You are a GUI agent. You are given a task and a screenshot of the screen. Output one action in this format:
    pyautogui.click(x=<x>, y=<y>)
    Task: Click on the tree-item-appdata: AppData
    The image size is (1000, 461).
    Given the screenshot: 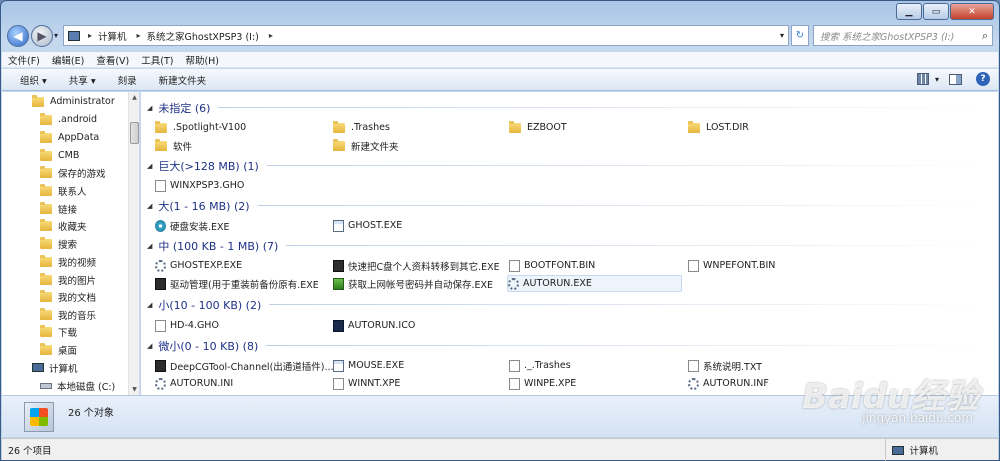 What is the action you would take?
    pyautogui.click(x=69, y=137)
    